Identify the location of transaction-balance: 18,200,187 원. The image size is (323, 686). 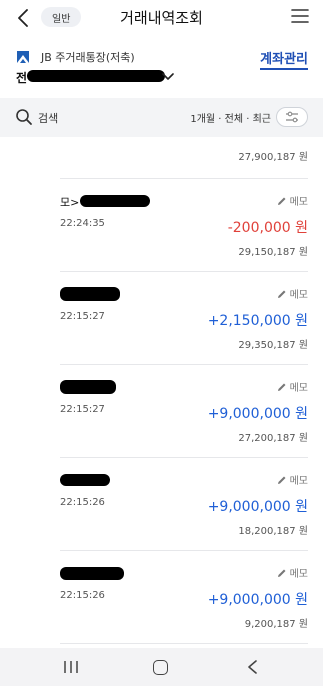
(273, 531).